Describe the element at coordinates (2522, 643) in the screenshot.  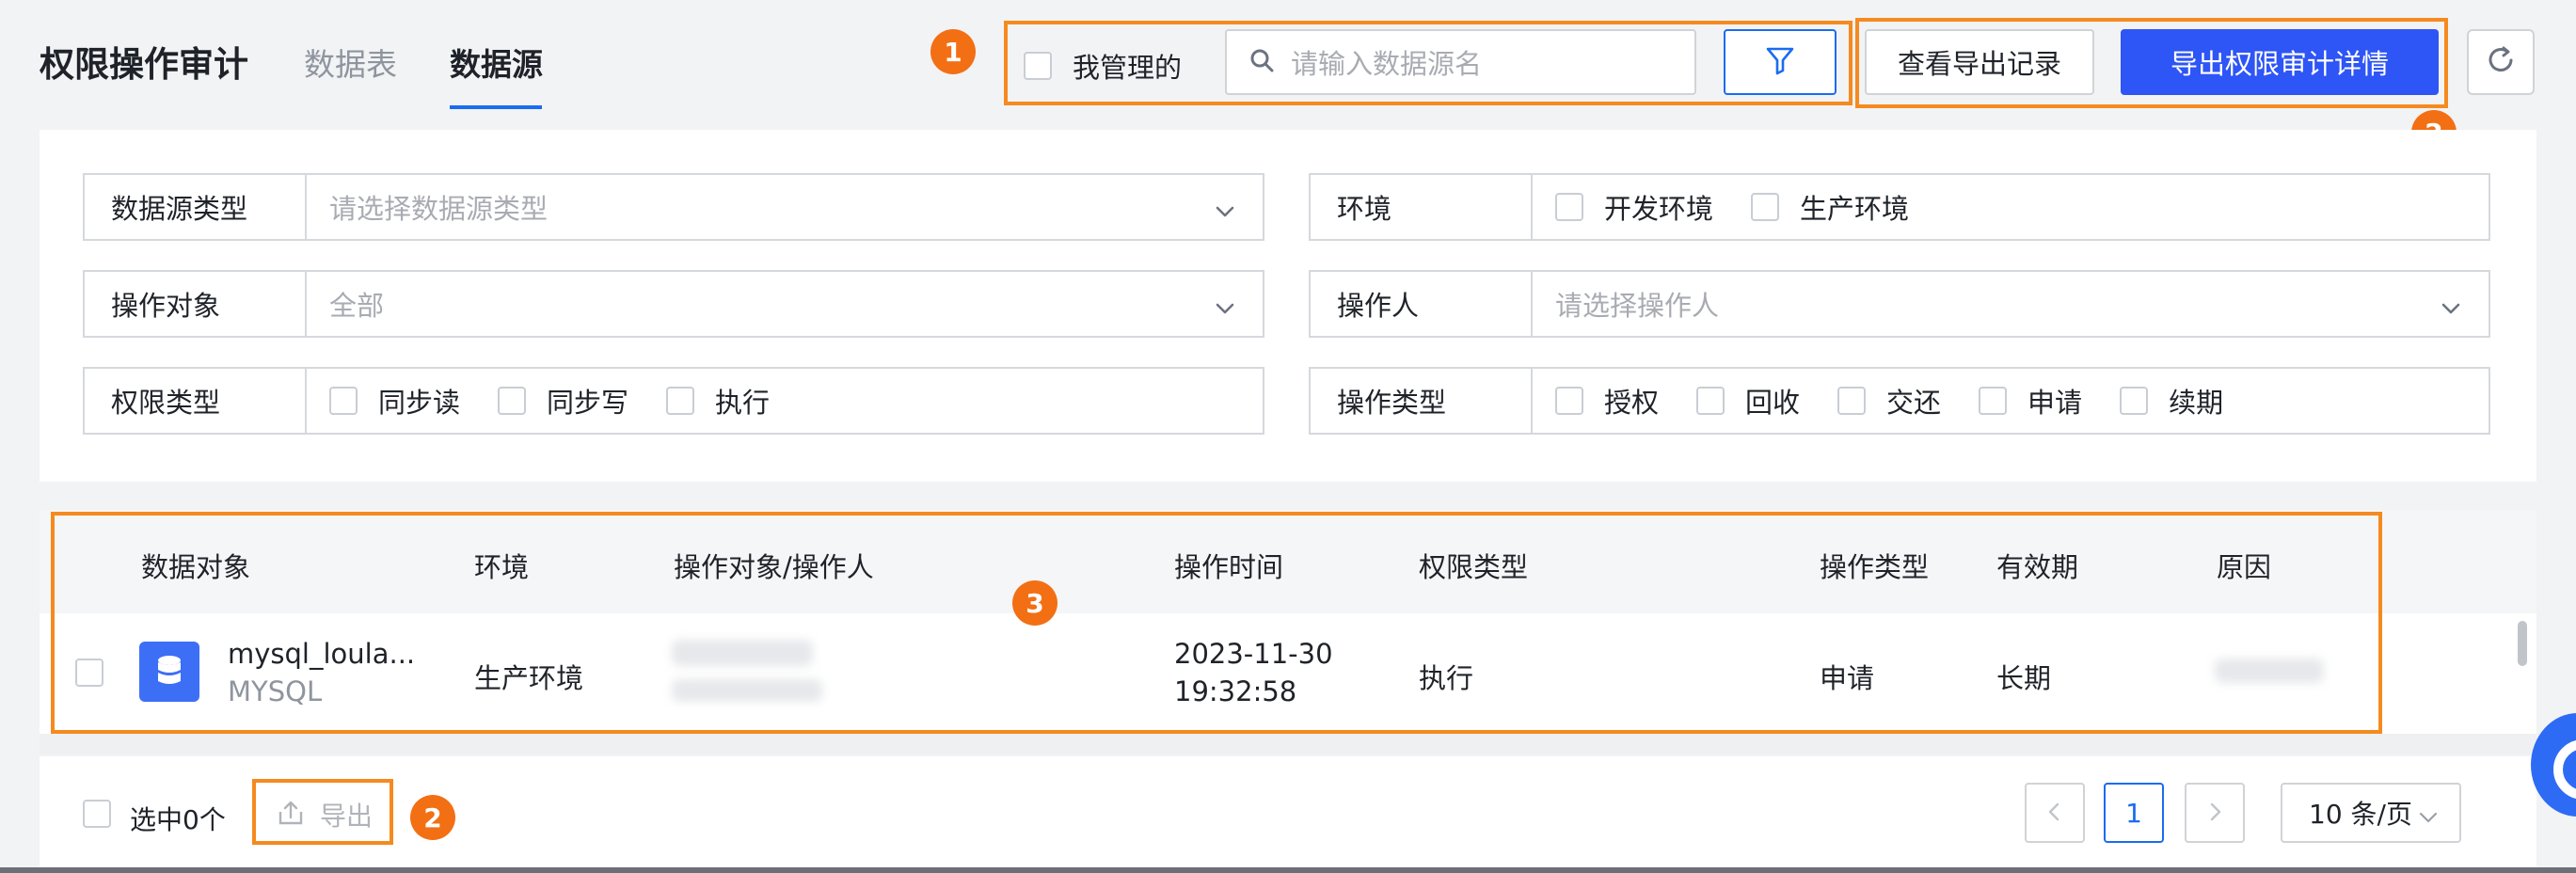
I see `table-scrollbar` at that location.